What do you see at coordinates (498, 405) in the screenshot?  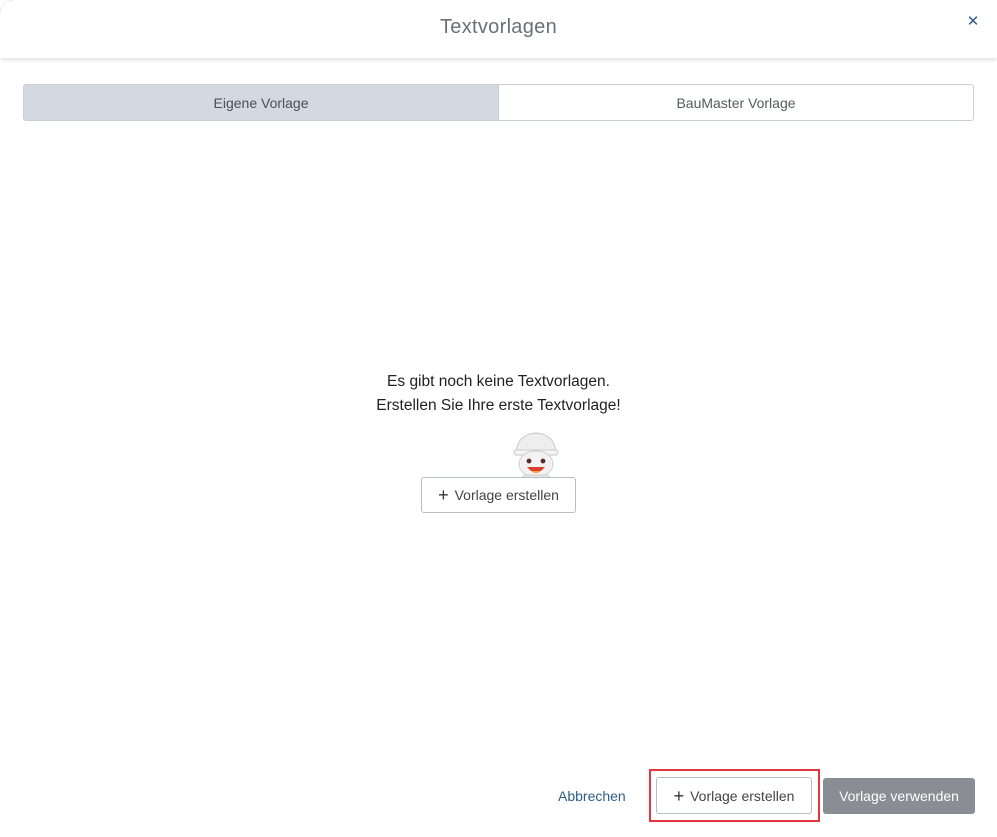 I see `empty-state-line-2: Erstellen Sie Ihre erste Textvorlage!` at bounding box center [498, 405].